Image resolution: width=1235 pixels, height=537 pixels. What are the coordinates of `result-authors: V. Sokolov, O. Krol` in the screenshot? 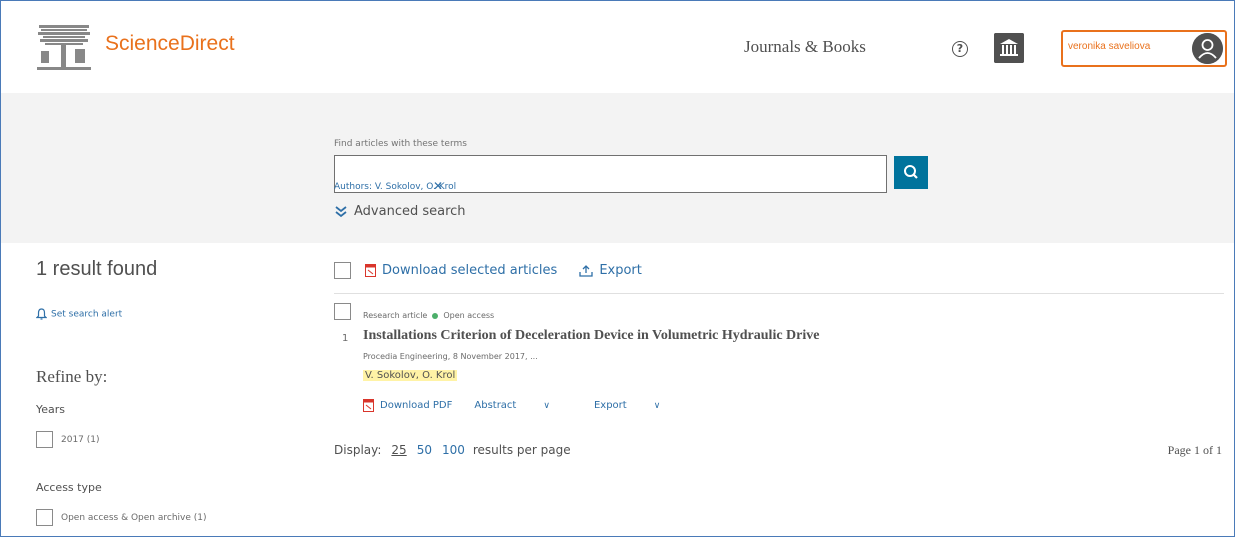 It's located at (410, 375).